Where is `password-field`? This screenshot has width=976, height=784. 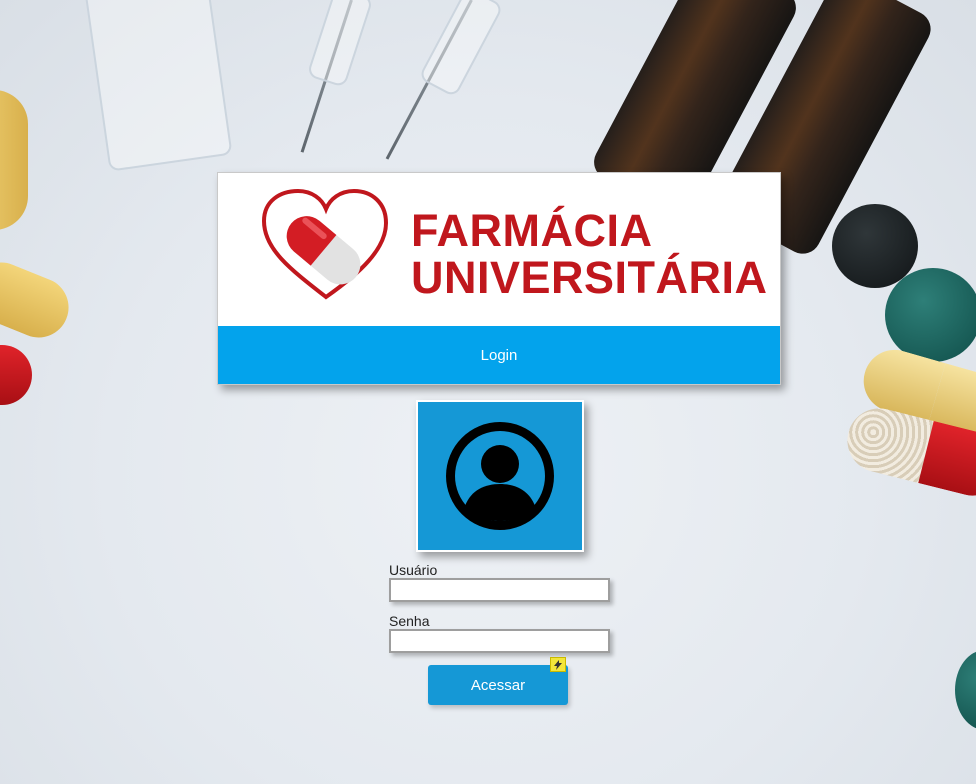
password-field is located at coordinates (499, 641).